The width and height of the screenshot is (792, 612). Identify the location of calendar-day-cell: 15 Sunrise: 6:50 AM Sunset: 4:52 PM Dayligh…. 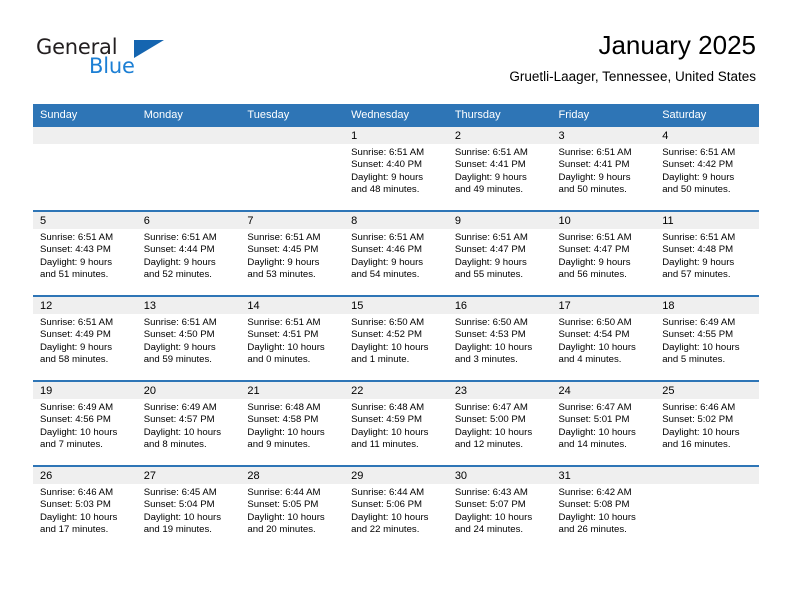
(396, 338).